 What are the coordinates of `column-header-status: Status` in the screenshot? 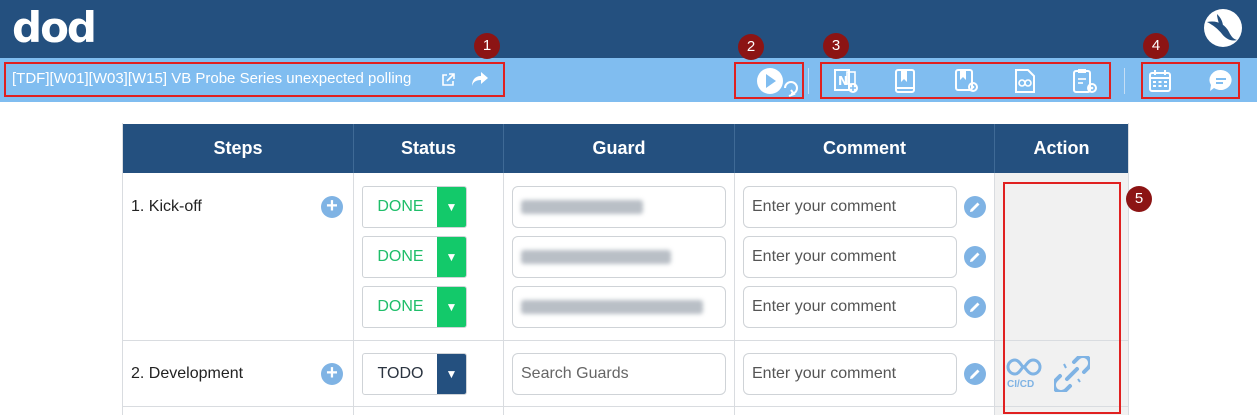 It's located at (428, 148).